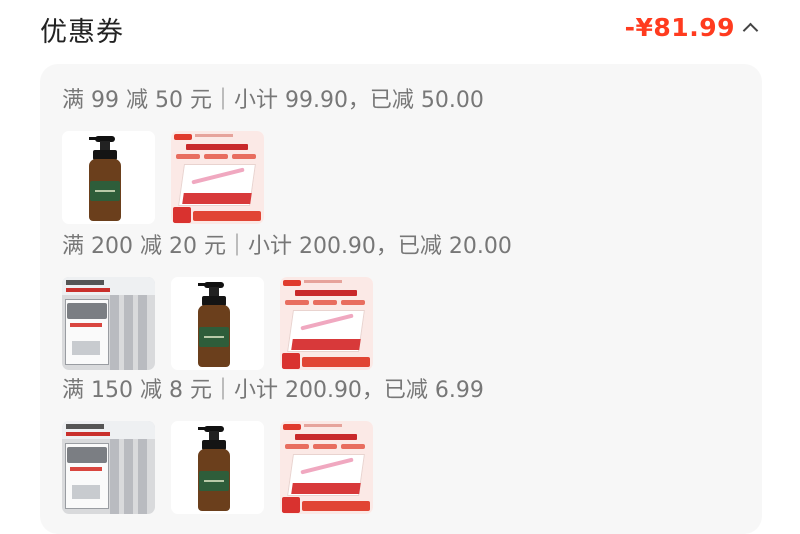  Describe the element at coordinates (273, 100) in the screenshot. I see `coupon-group-title: 满 99 减 50 元｜小计 99.90，已减 50.00` at that location.